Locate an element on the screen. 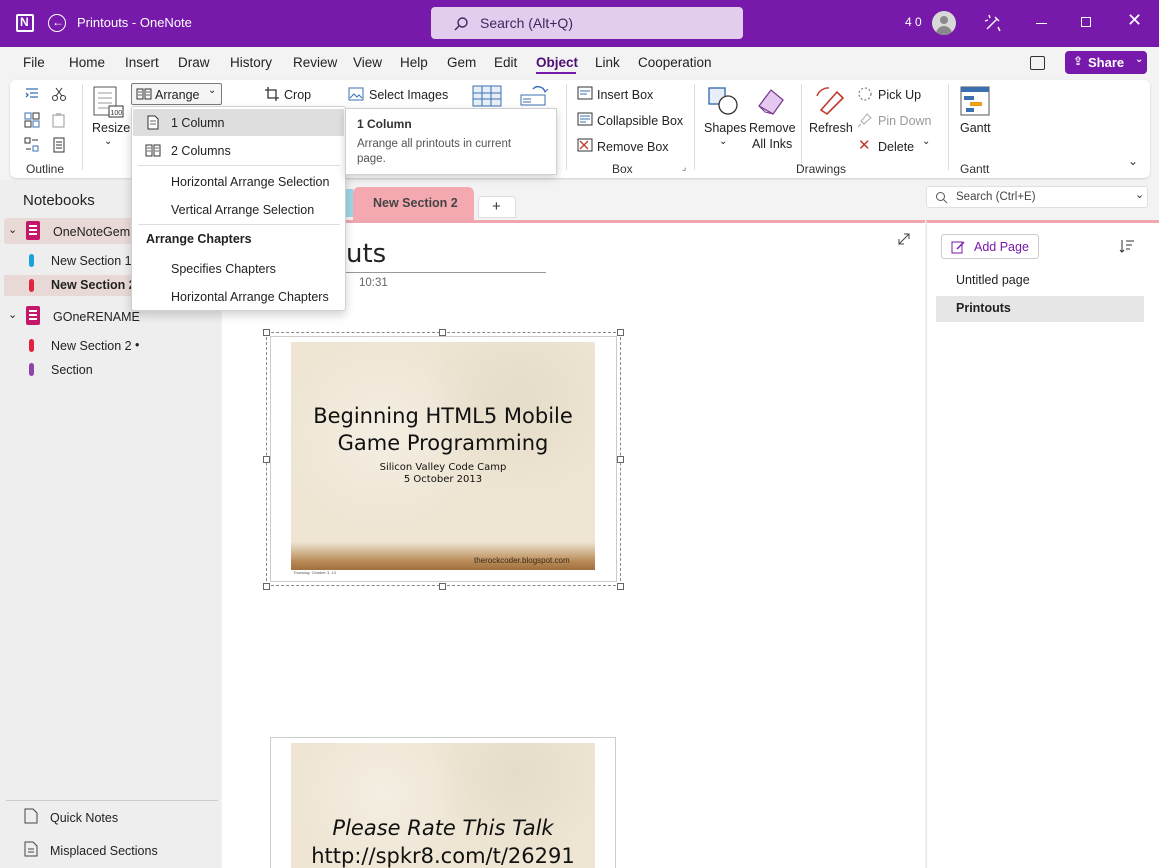 The image size is (1159, 868). collapsible-box-label: Collapsible Box is located at coordinates (640, 121).